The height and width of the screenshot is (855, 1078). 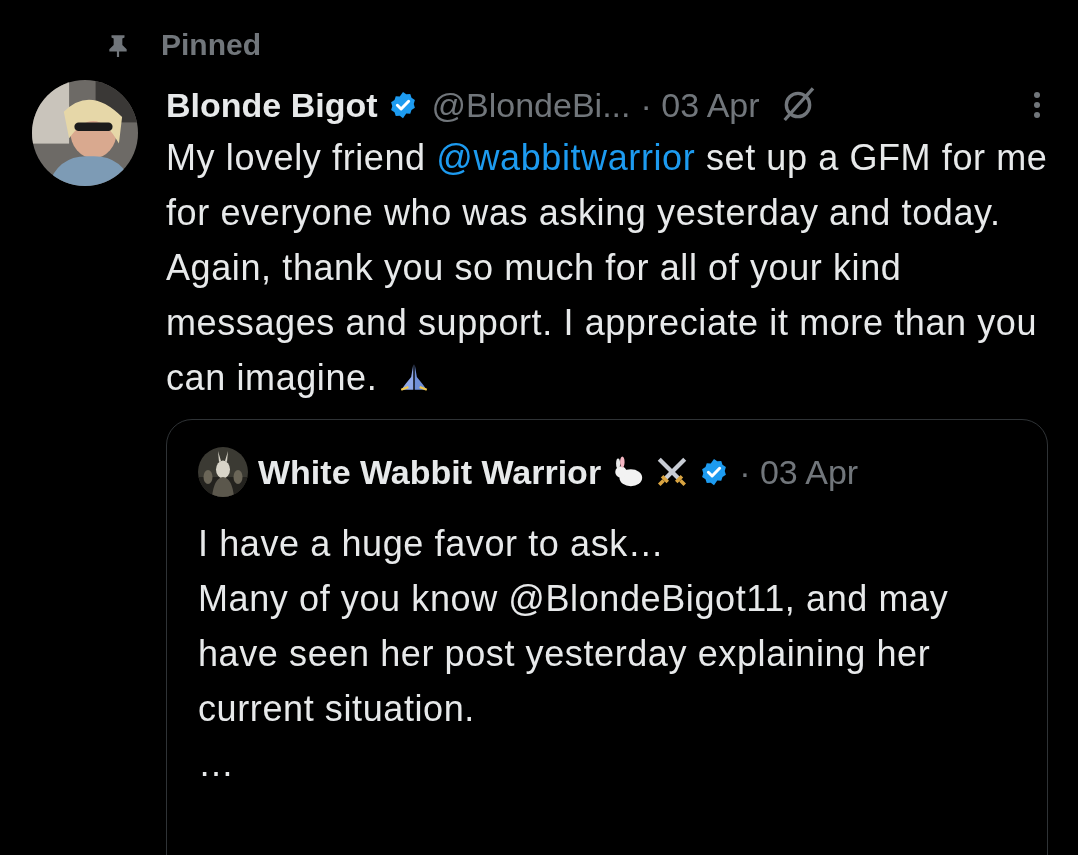 I want to click on post-date: · 03 Apr, so click(x=700, y=105).